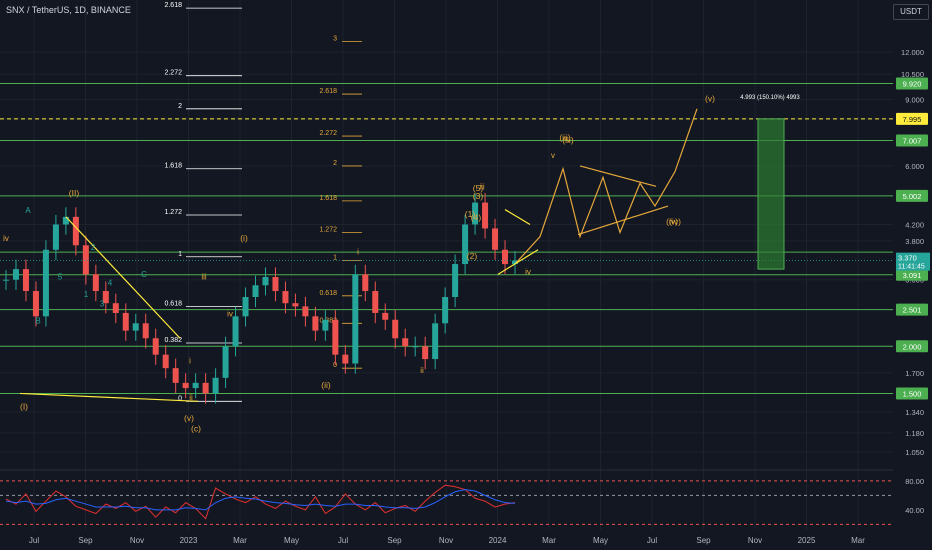  I want to click on x-tick-label: 2023, so click(189, 540).